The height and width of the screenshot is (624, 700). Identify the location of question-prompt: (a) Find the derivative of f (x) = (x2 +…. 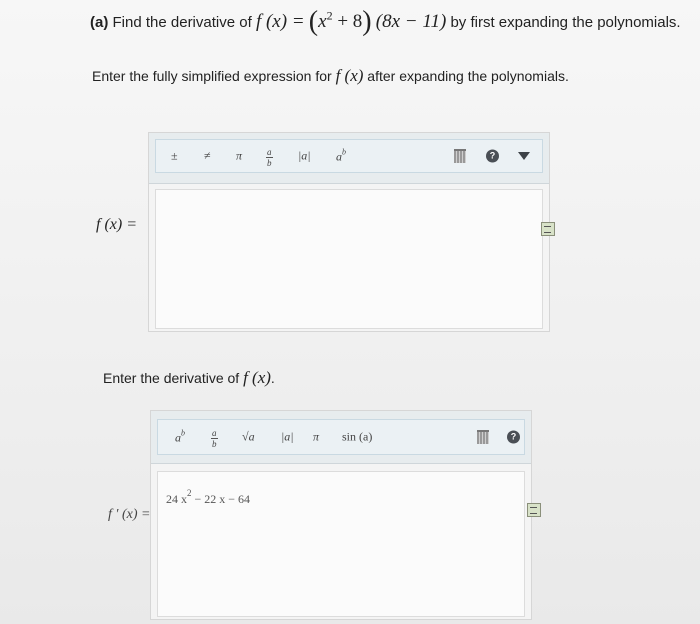
(385, 22).